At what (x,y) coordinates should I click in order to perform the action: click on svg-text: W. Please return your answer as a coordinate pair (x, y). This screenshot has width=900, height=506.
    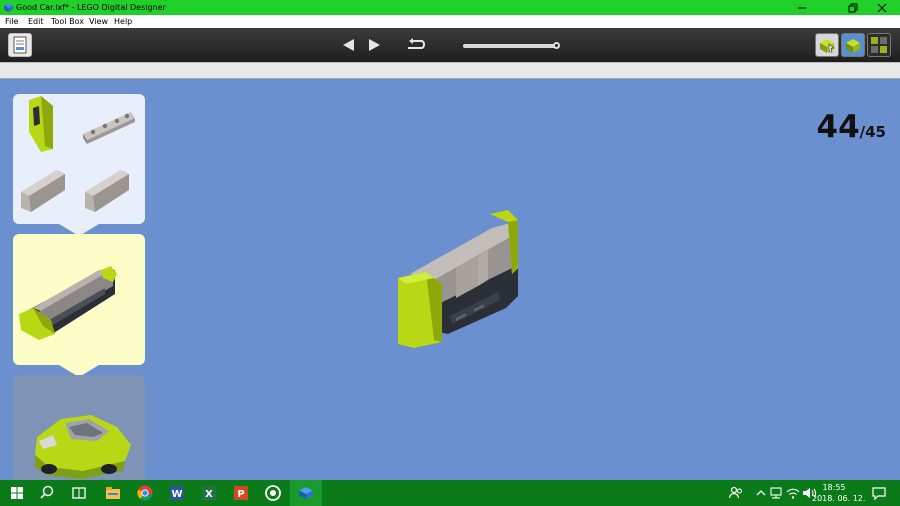
    Looking at the image, I should click on (176, 494).